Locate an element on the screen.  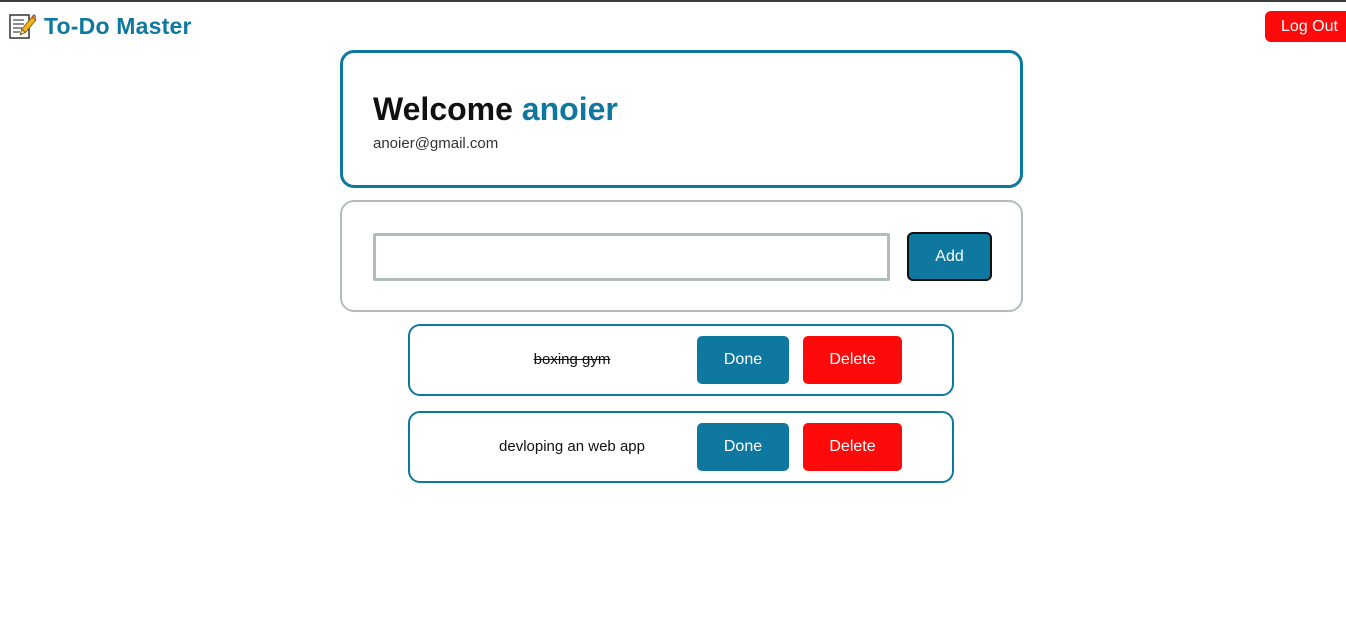
welcome-heading: Welcome anoier is located at coordinates (495, 109).